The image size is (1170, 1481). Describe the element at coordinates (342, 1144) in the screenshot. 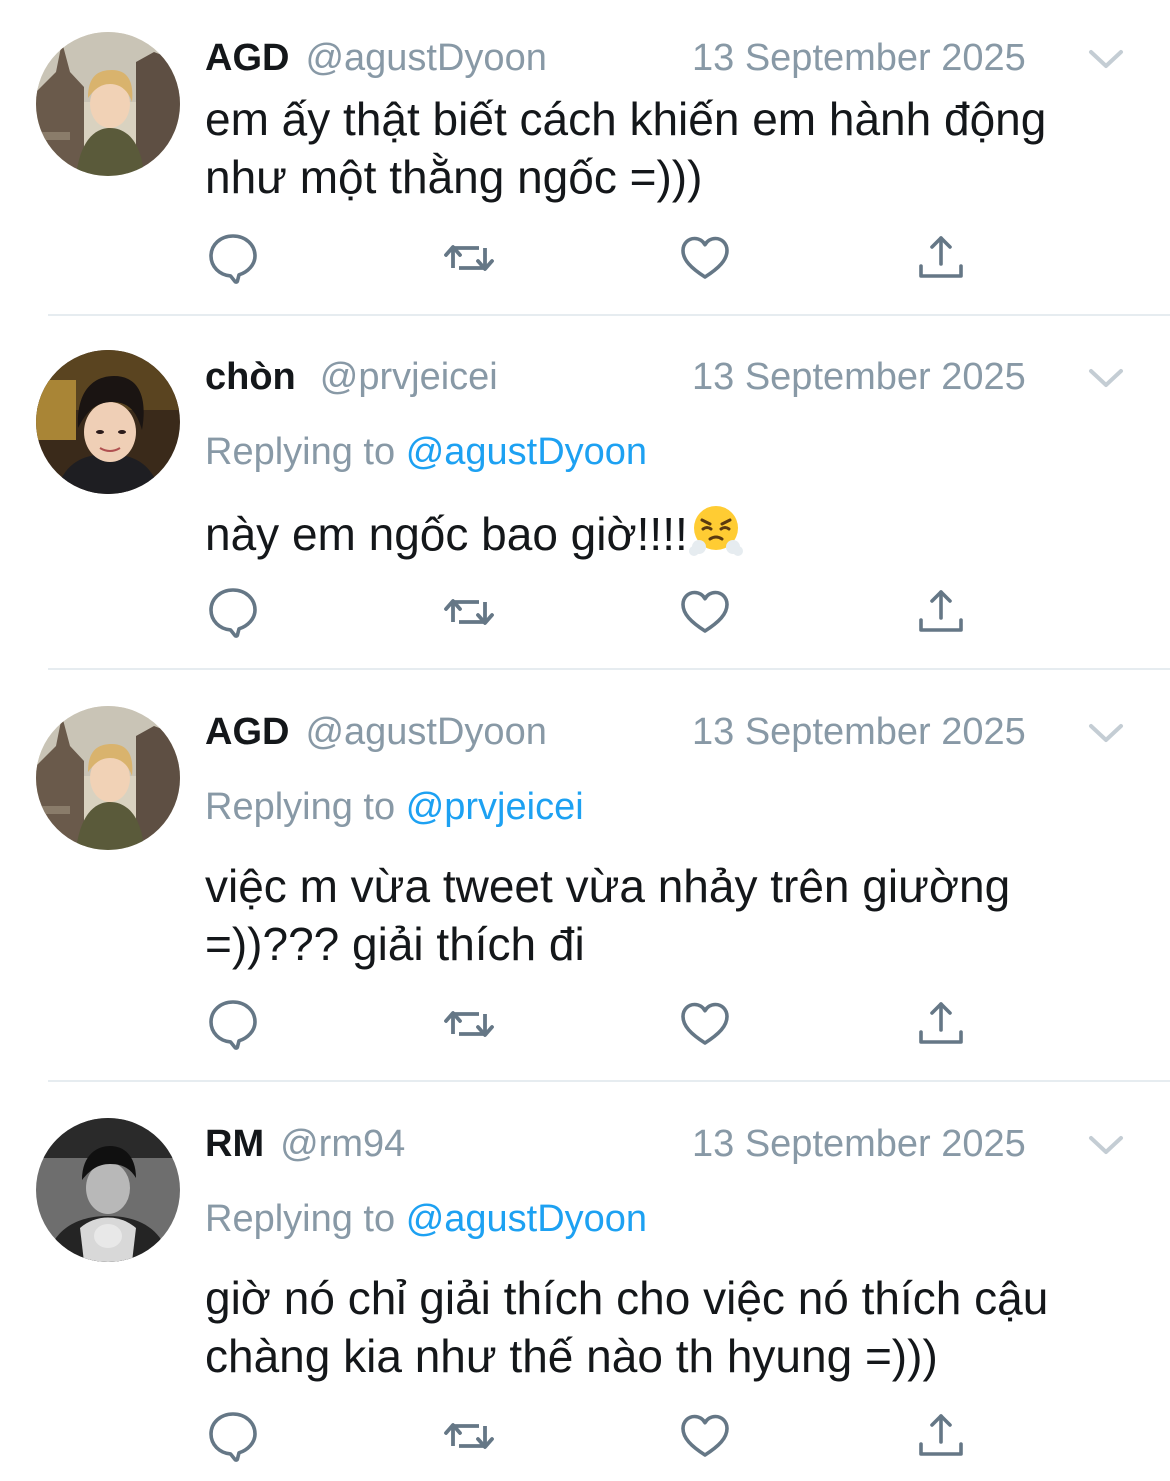

I see `user-handle: @rm94` at that location.